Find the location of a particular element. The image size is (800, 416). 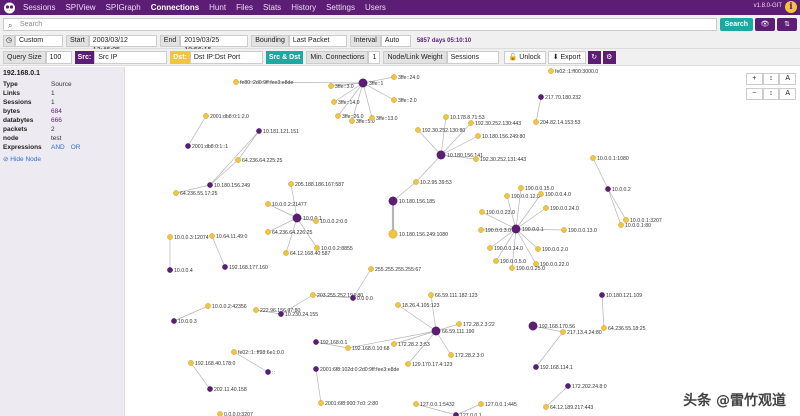

nav-history: History is located at coordinates (303, 7).